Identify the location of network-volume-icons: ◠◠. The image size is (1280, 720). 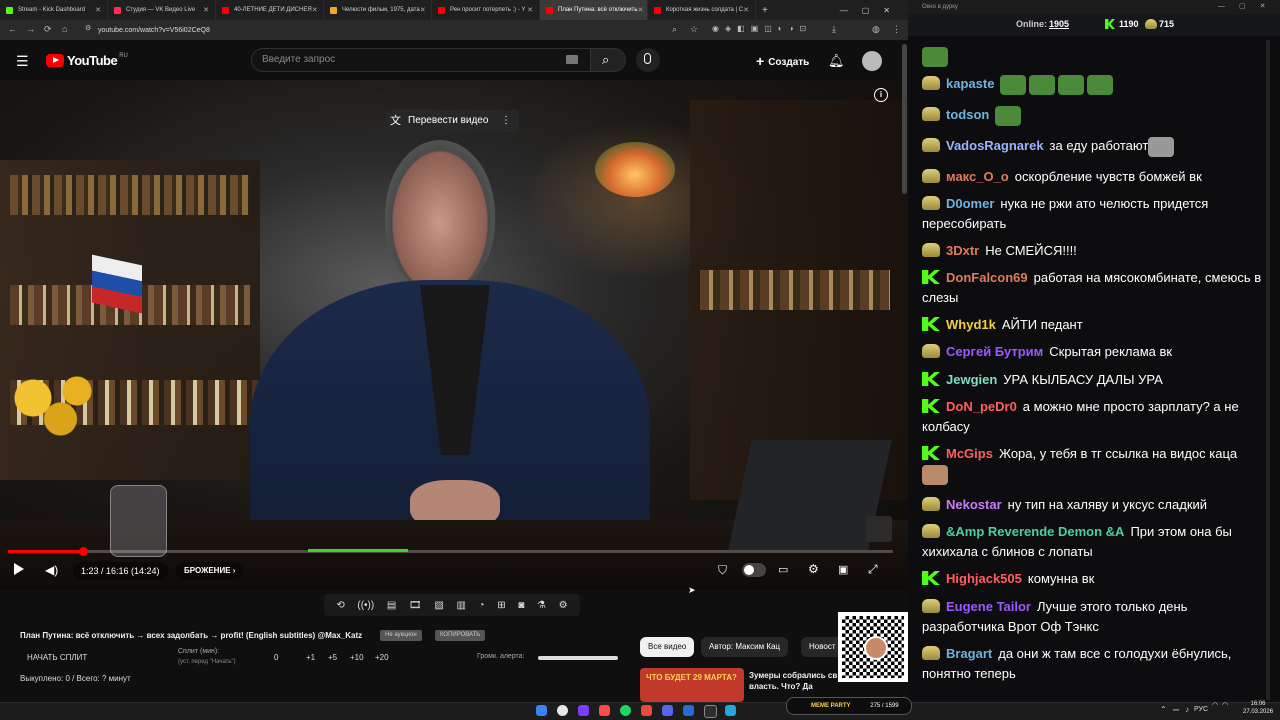
(1222, 705).